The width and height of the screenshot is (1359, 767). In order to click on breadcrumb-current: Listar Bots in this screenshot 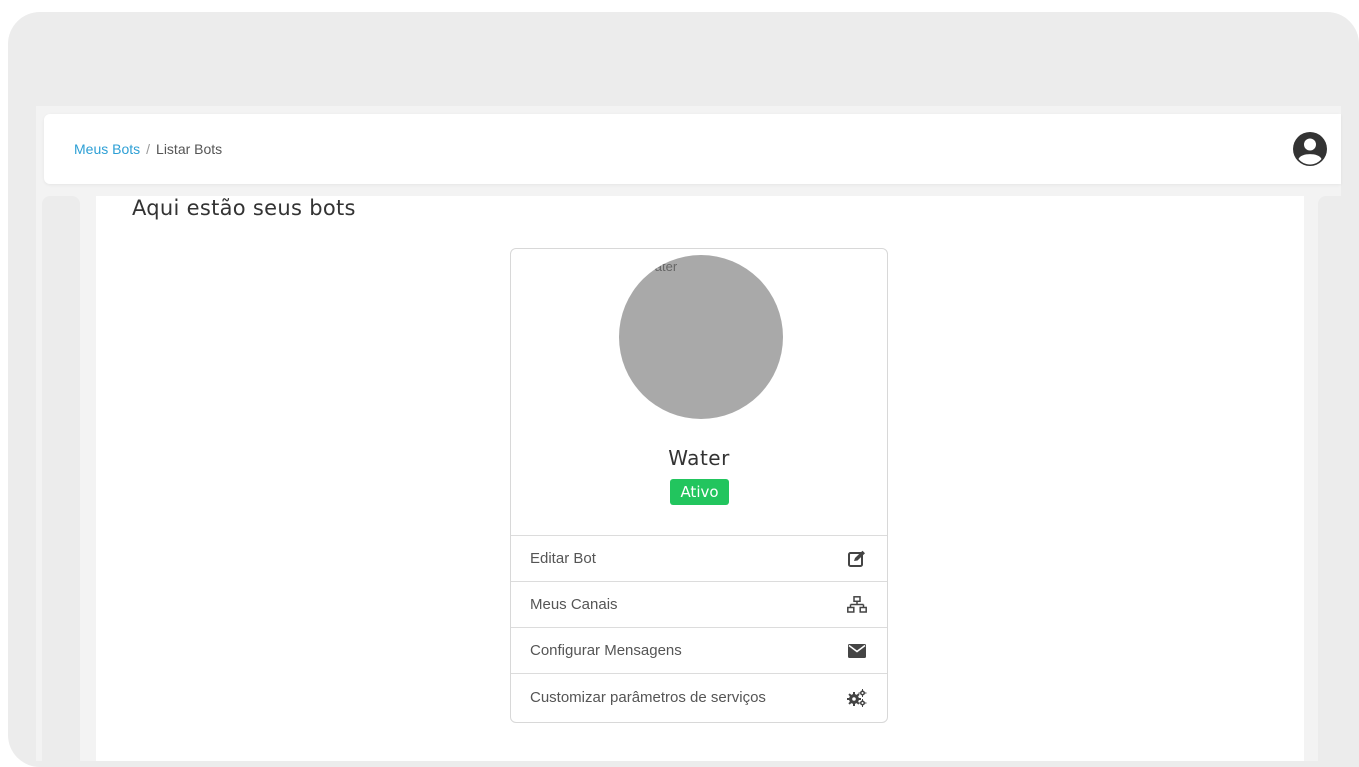, I will do `click(189, 149)`.